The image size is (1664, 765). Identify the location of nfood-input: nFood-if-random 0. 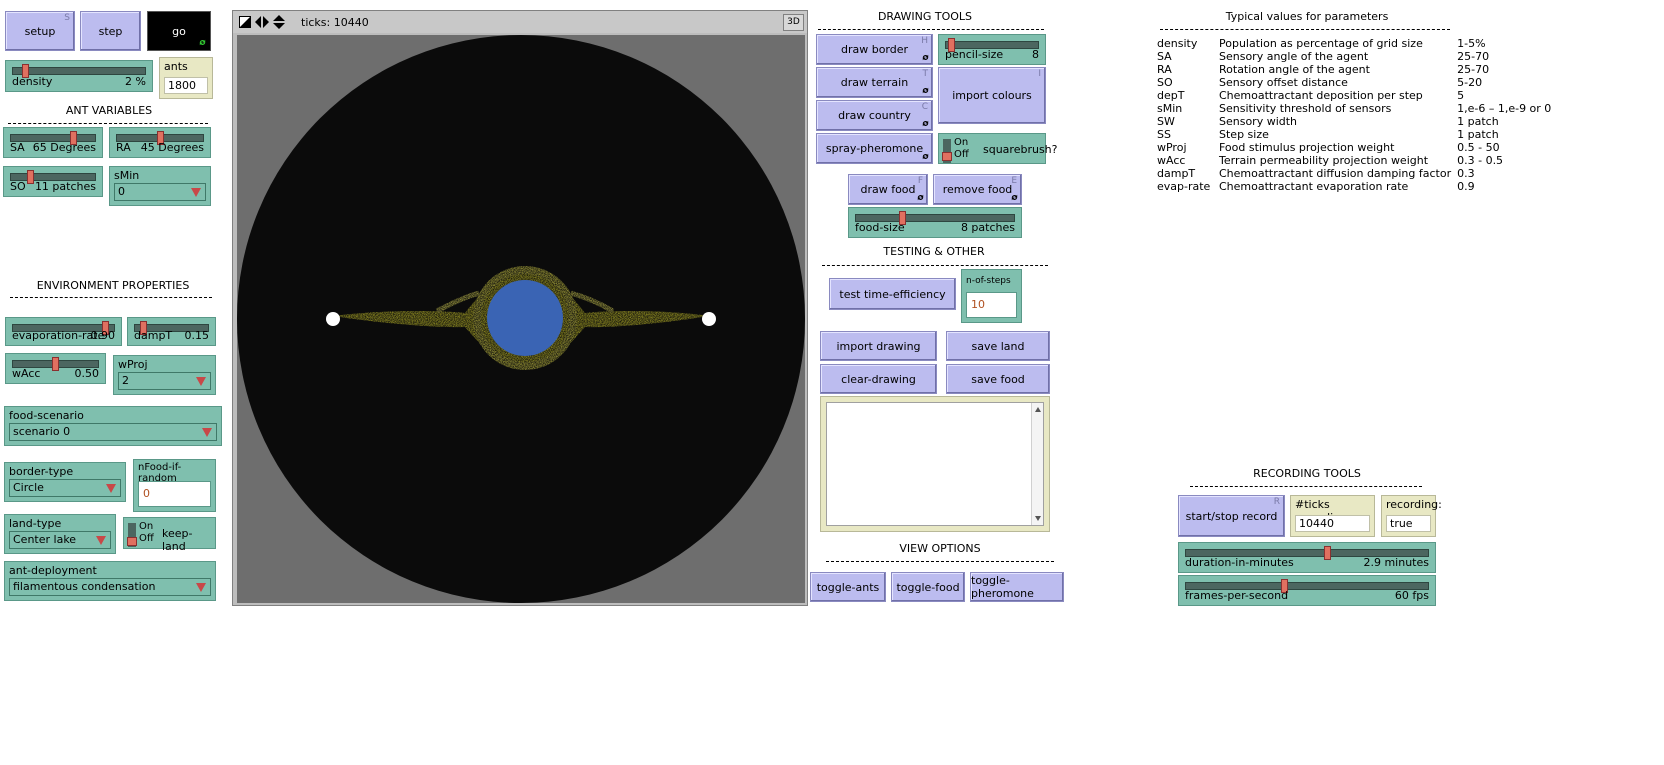
(174, 485).